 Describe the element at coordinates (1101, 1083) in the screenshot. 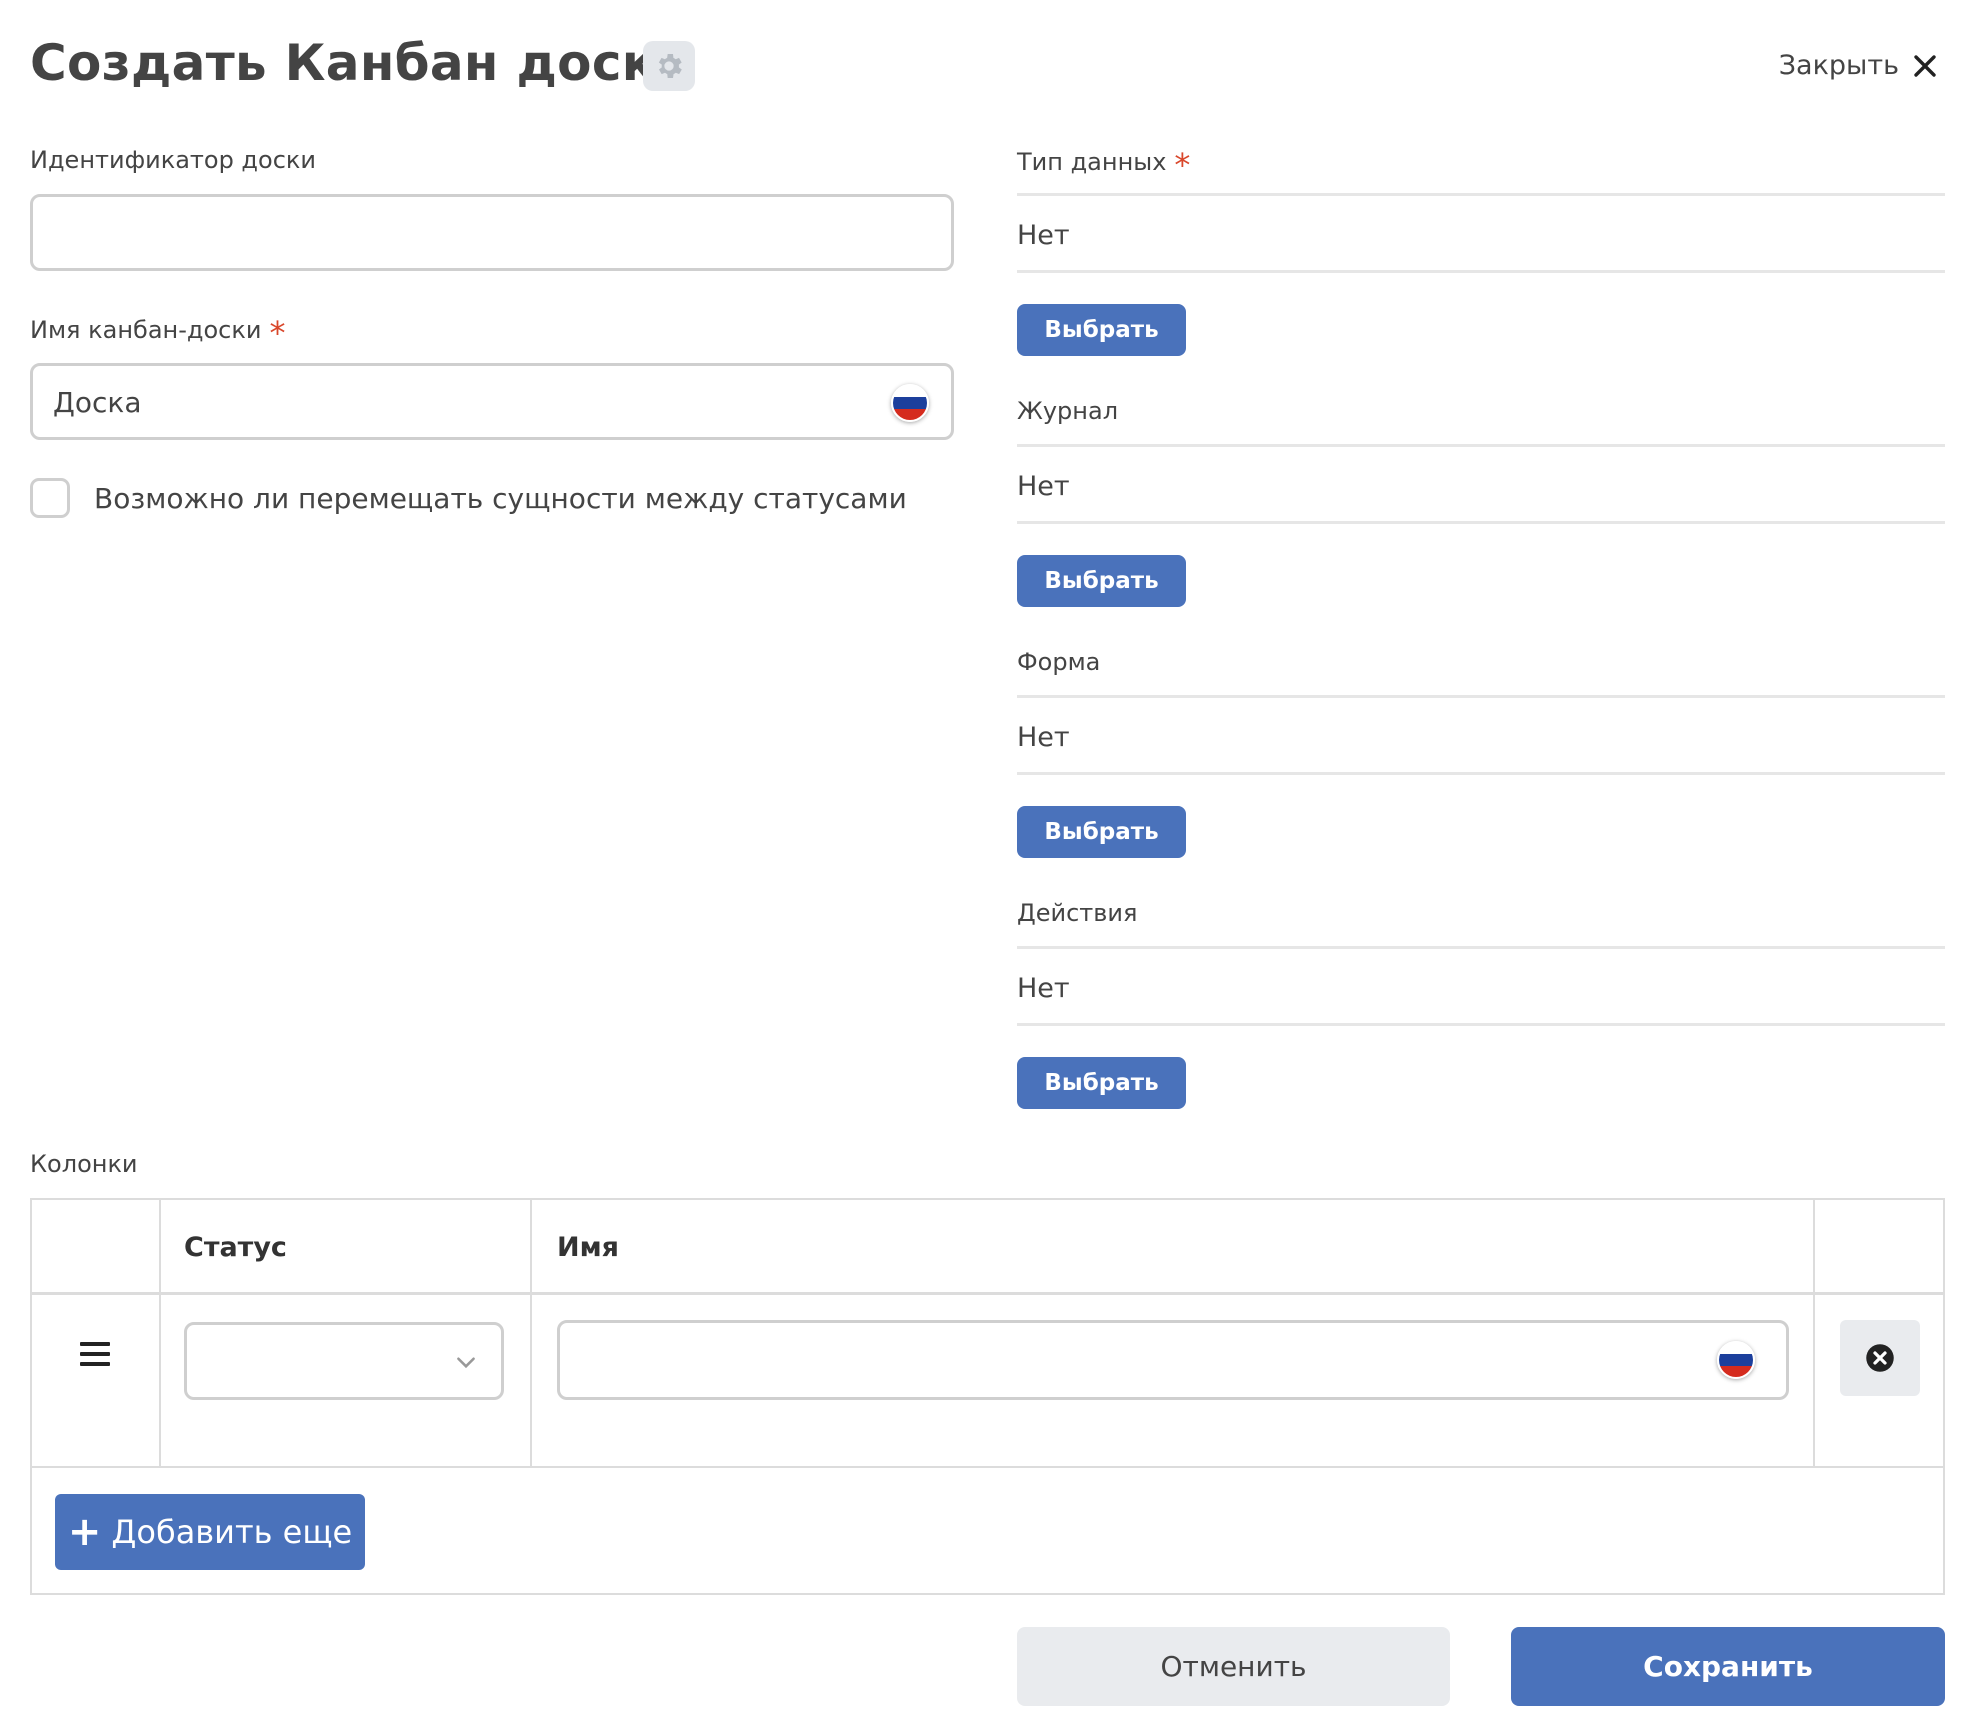

I see `actions-select-button: Выбрать` at that location.